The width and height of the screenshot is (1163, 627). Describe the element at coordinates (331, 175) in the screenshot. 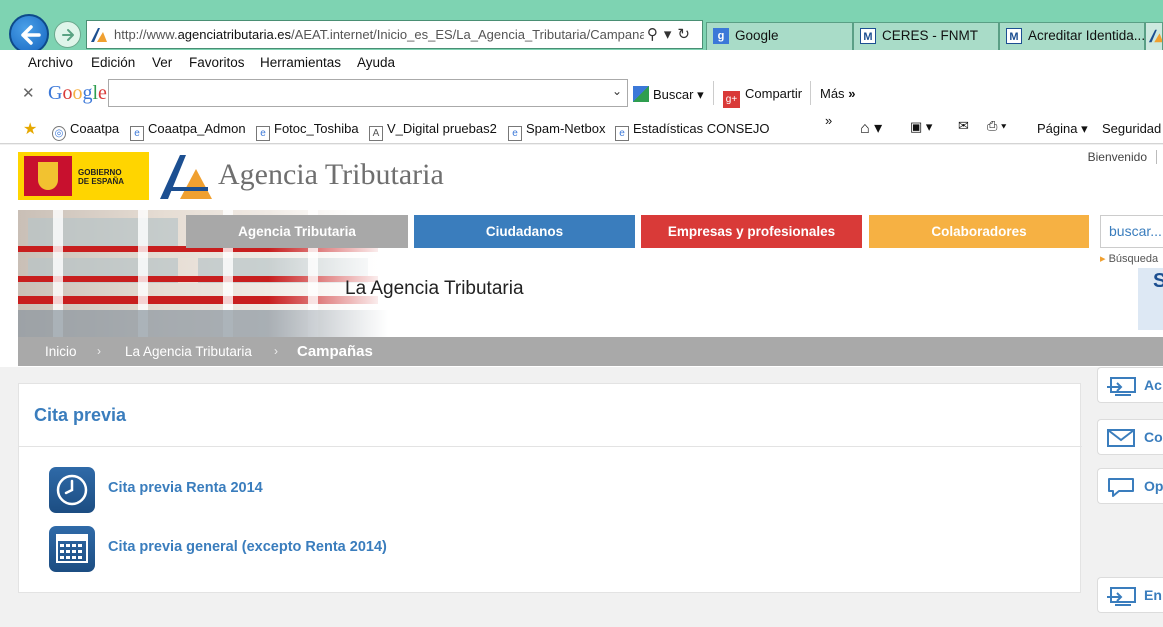

I see `agencia-tributaria-brand: Agencia Tributaria` at that location.